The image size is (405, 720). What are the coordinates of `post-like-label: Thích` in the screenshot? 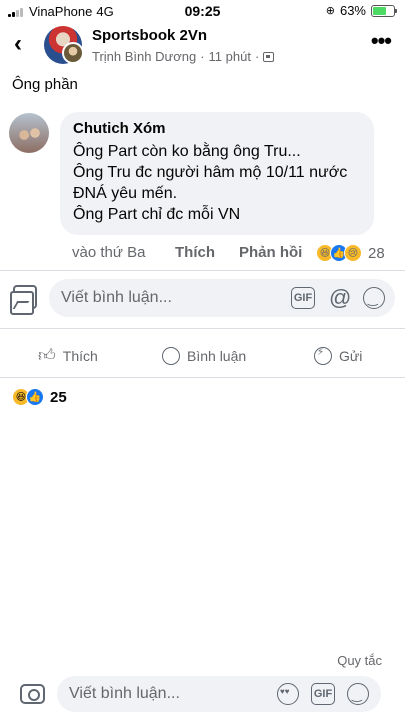 It's located at (80, 355).